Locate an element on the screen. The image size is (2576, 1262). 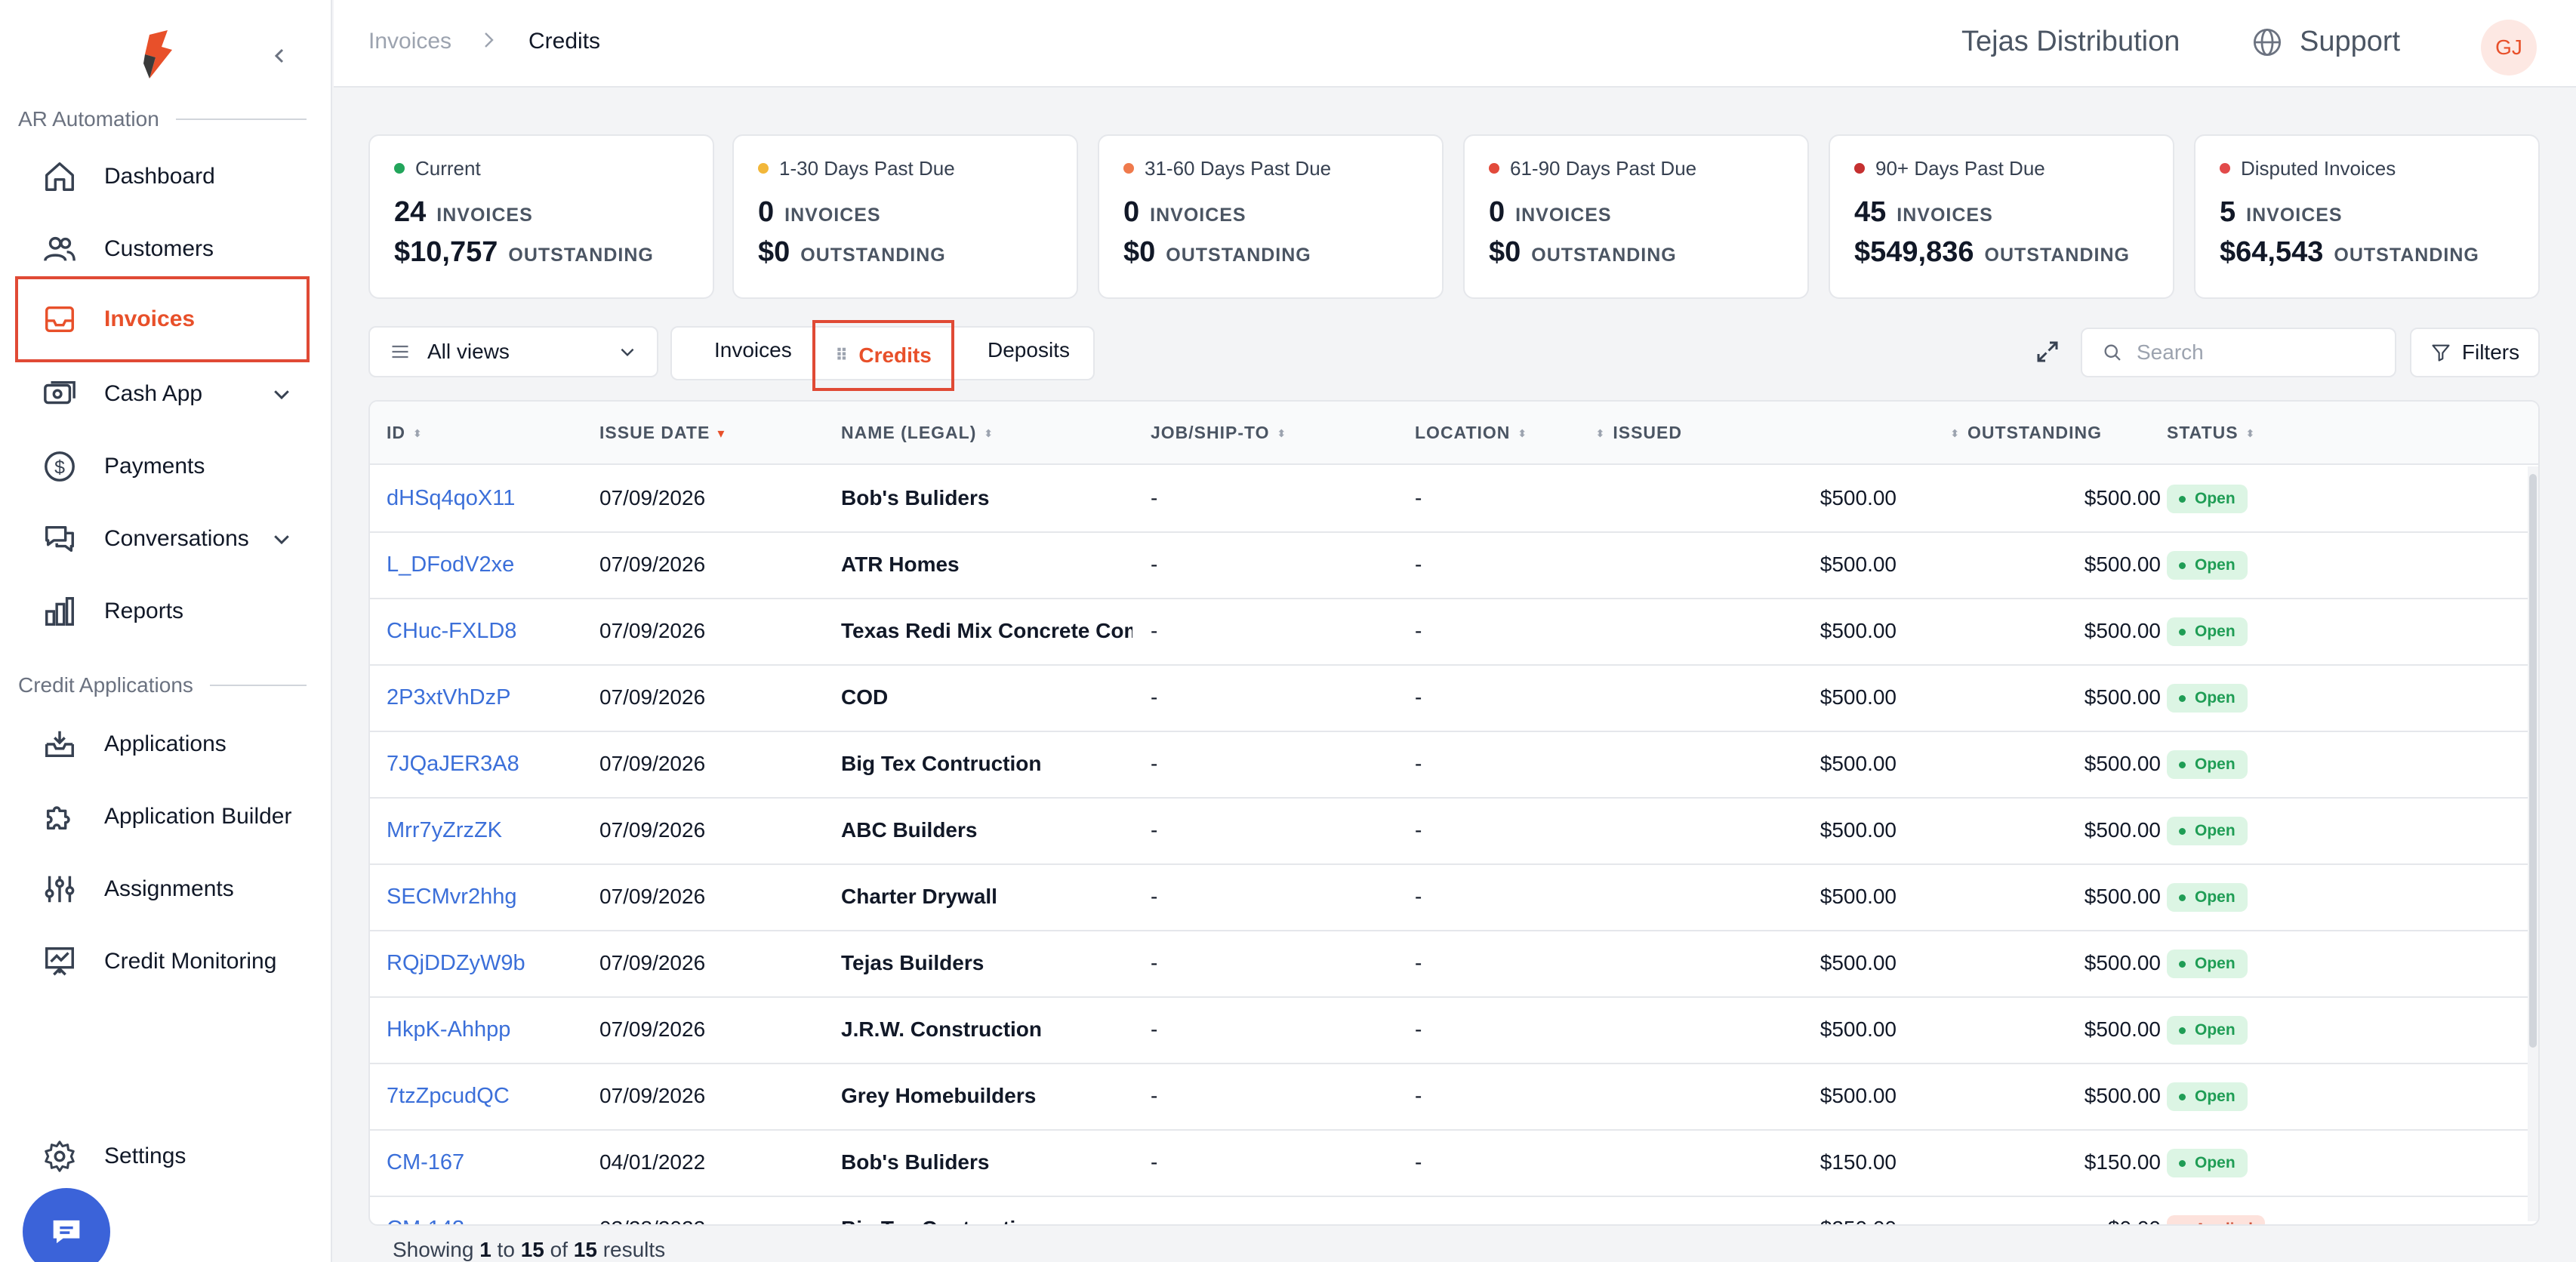
row-id-link: dHSq4qoX11 is located at coordinates (451, 499).